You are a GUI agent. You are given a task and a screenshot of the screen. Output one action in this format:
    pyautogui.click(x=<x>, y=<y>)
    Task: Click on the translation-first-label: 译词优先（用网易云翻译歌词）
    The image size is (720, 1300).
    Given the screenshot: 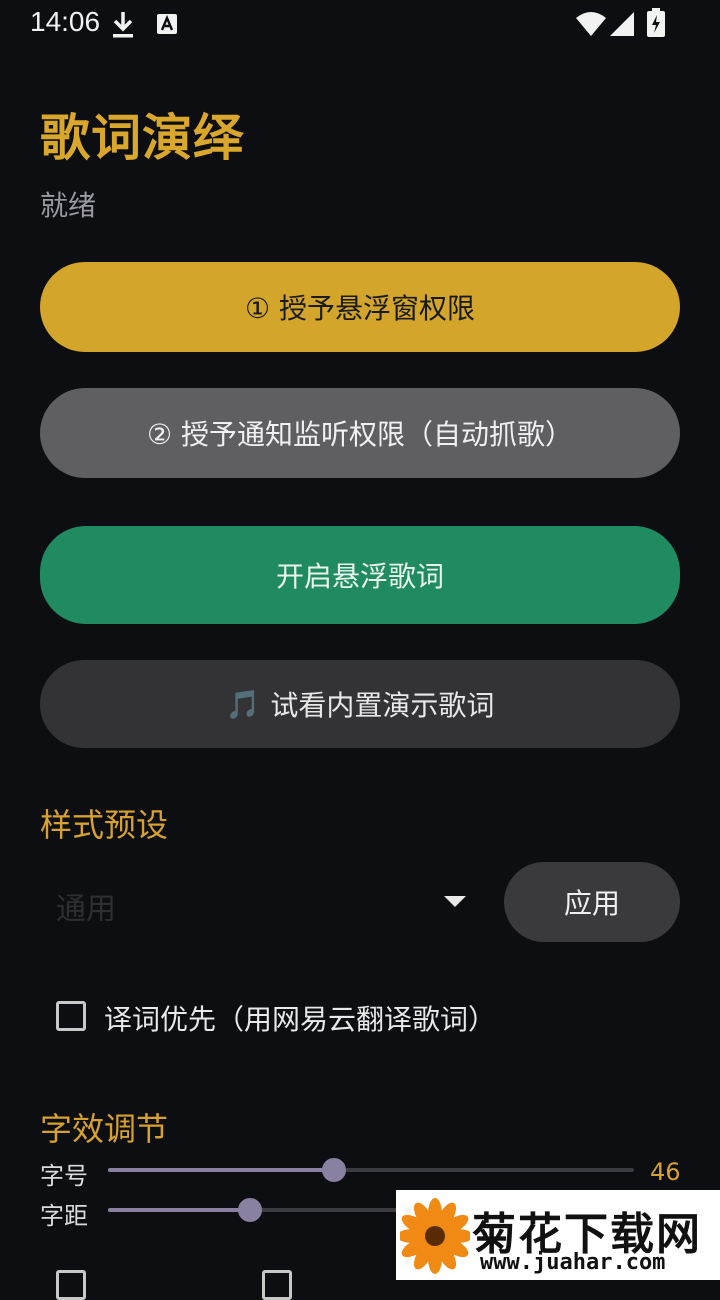 What is the action you would take?
    pyautogui.click(x=300, y=1019)
    